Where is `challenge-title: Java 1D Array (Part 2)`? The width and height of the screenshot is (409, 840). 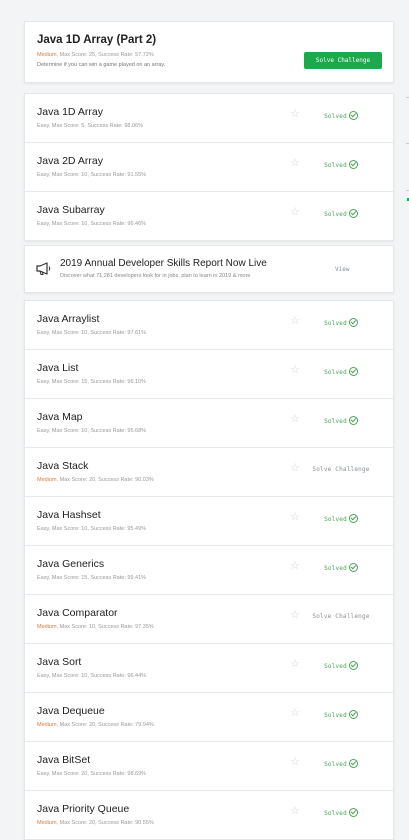
challenge-title: Java 1D Array (Part 2) is located at coordinates (96, 40).